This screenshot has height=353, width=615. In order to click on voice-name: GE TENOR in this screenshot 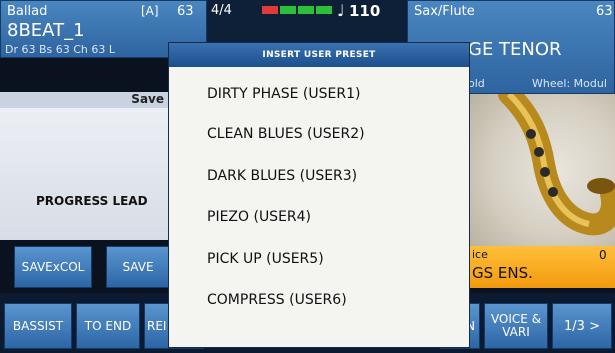, I will do `click(515, 49)`.